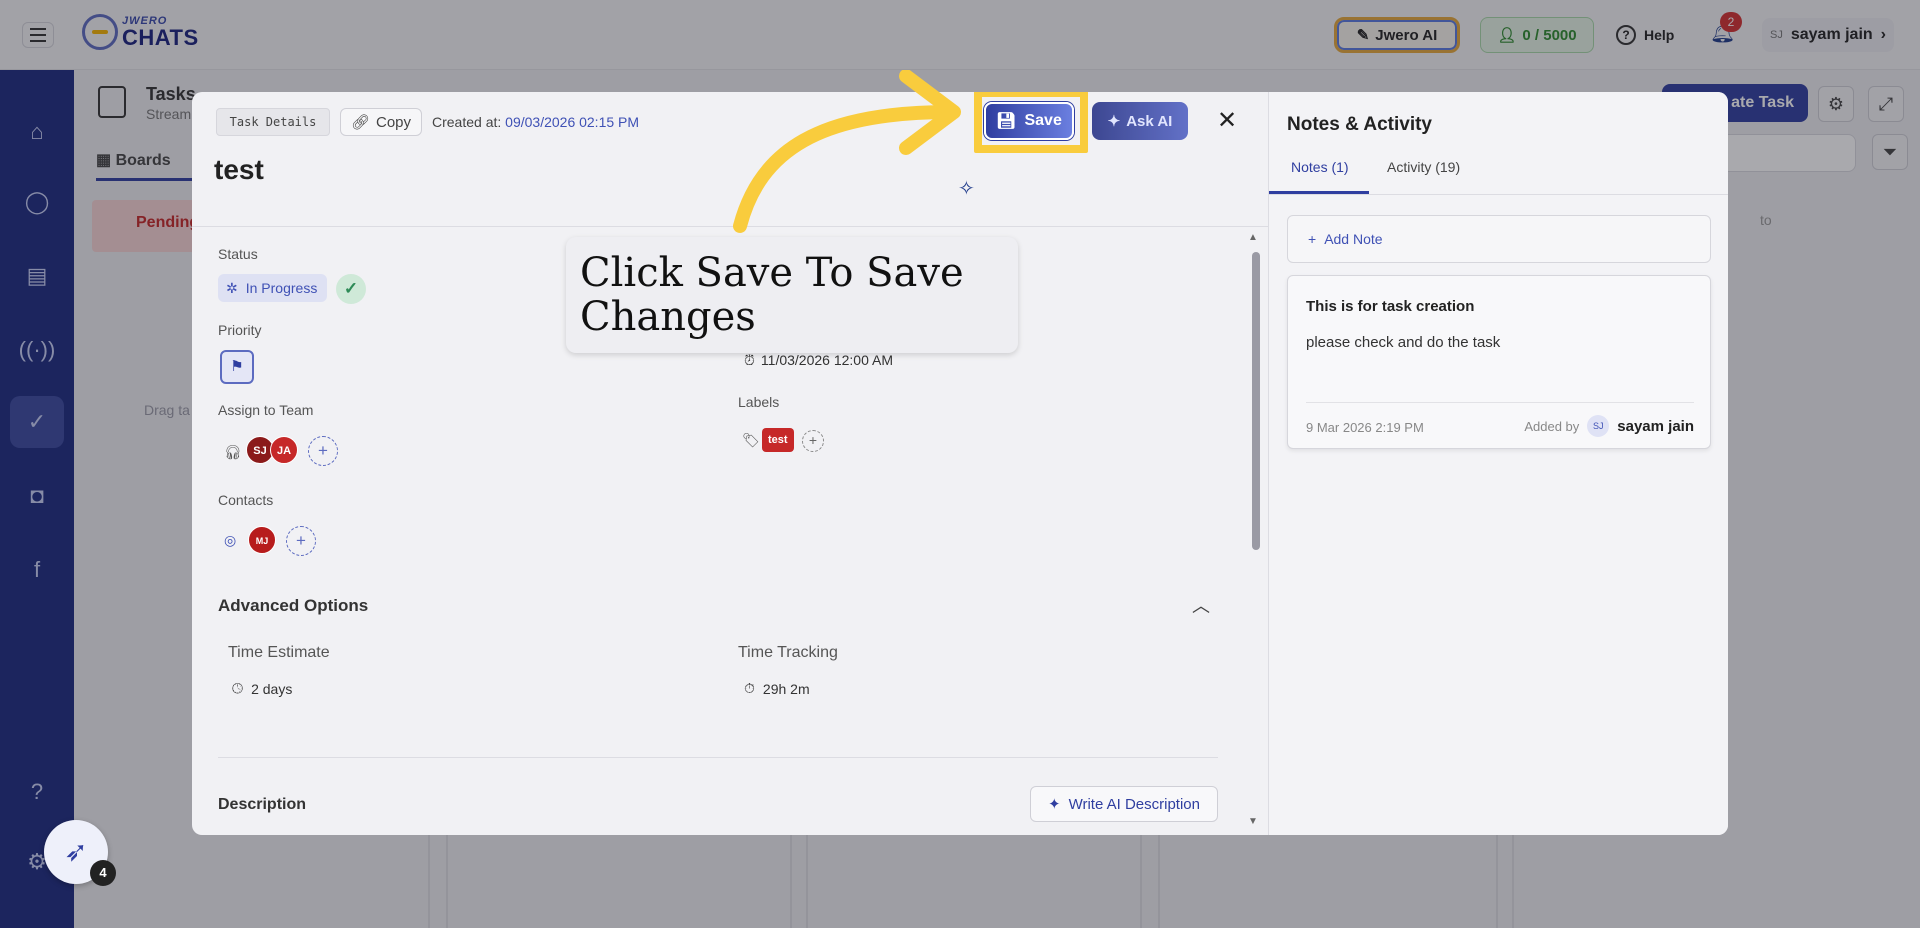 The width and height of the screenshot is (1920, 928). What do you see at coordinates (1359, 124) in the screenshot?
I see `notes-title: Notes & Activity` at bounding box center [1359, 124].